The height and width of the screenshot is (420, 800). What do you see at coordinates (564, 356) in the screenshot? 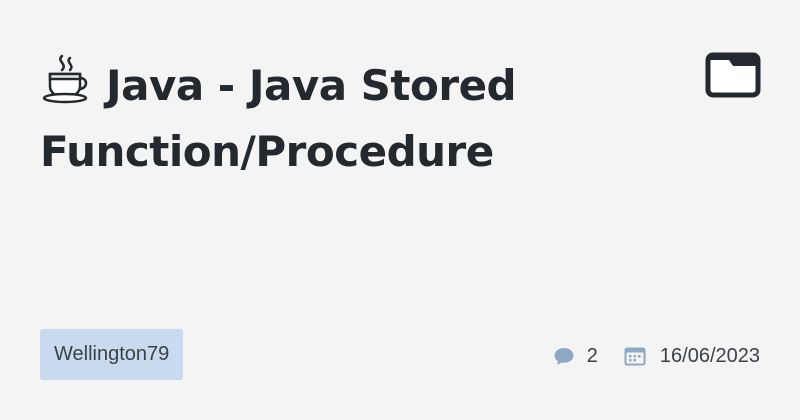
I see `speech-bubble-icon` at bounding box center [564, 356].